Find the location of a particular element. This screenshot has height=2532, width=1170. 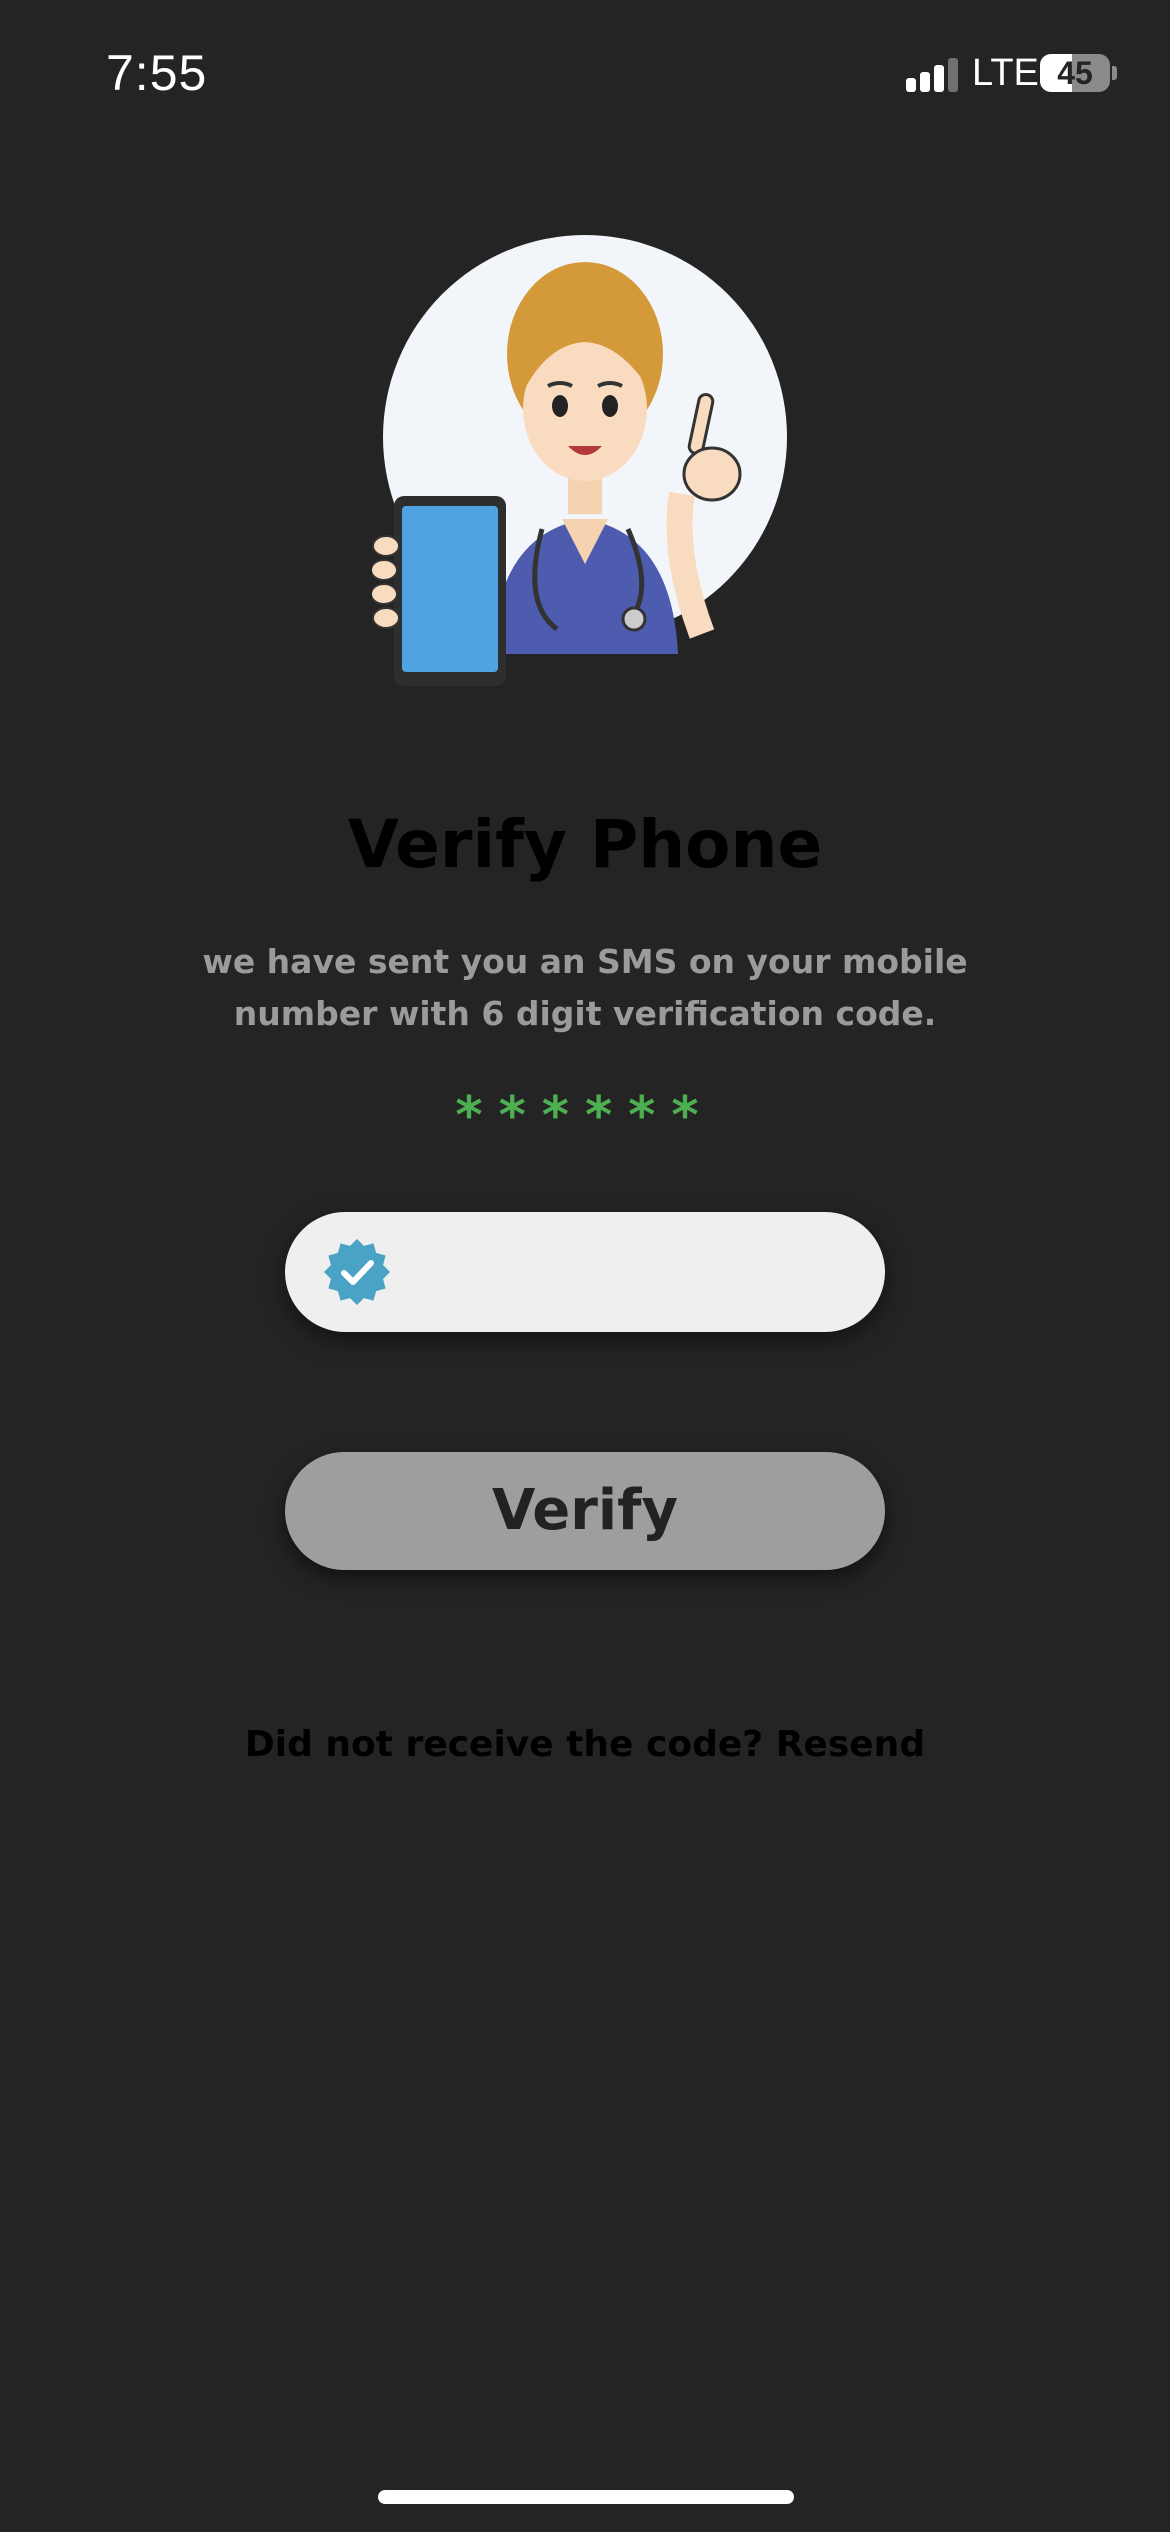

battery-icon: 45 is located at coordinates (1075, 73).